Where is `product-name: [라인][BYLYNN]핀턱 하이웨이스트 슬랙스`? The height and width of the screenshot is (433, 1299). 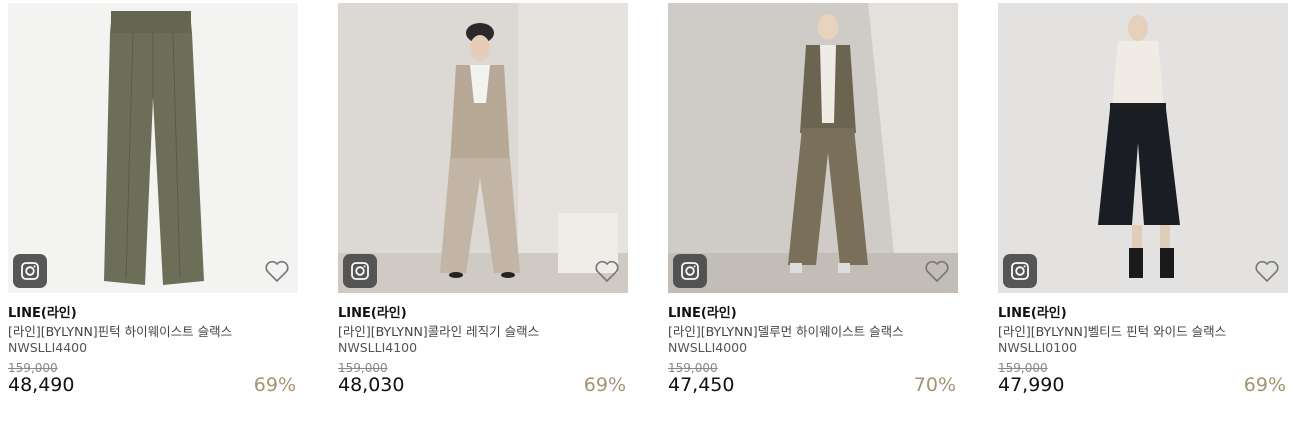
product-name: [라인][BYLYNN]핀턱 하이웨이스트 슬랙스 is located at coordinates (120, 330).